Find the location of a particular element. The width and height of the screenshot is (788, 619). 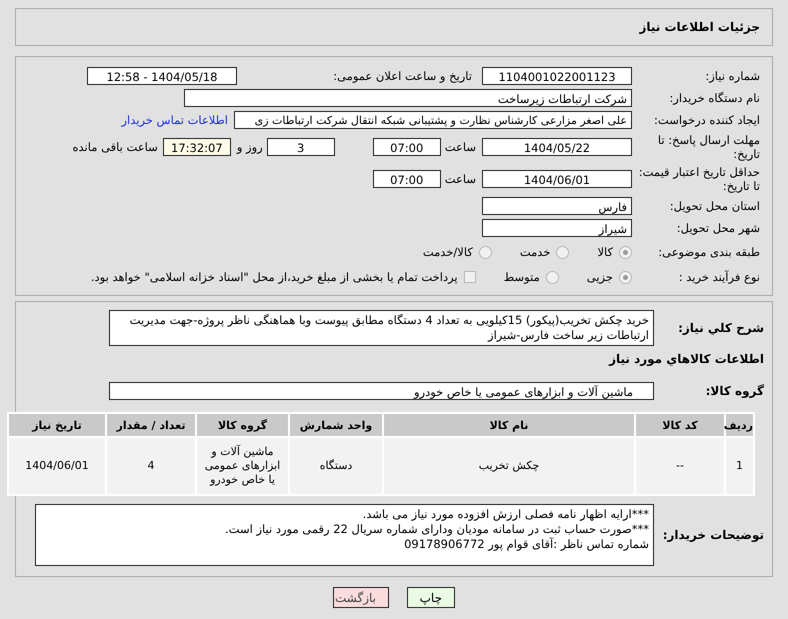

table-cell: 4 is located at coordinates (151, 466).